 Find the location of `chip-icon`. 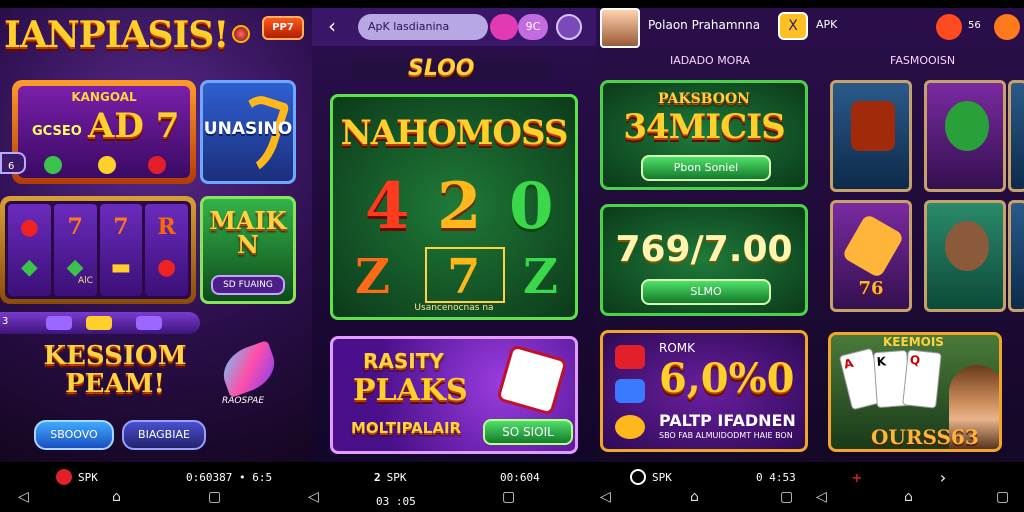

chip-icon is located at coordinates (241, 34).